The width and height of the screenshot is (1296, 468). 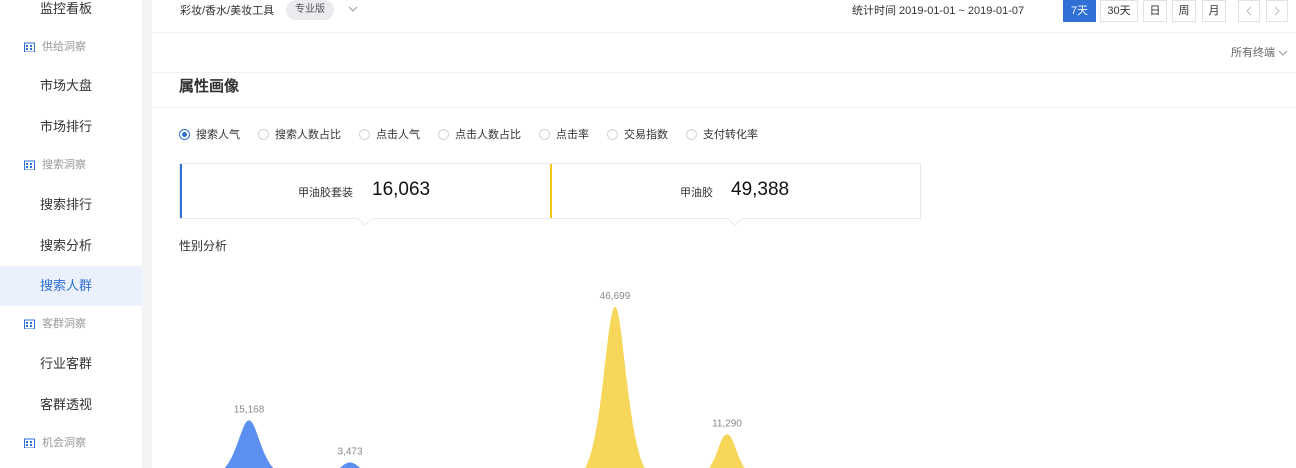 What do you see at coordinates (71, 246) in the screenshot?
I see `sidebar-item-search-analysis: 搜索分析` at bounding box center [71, 246].